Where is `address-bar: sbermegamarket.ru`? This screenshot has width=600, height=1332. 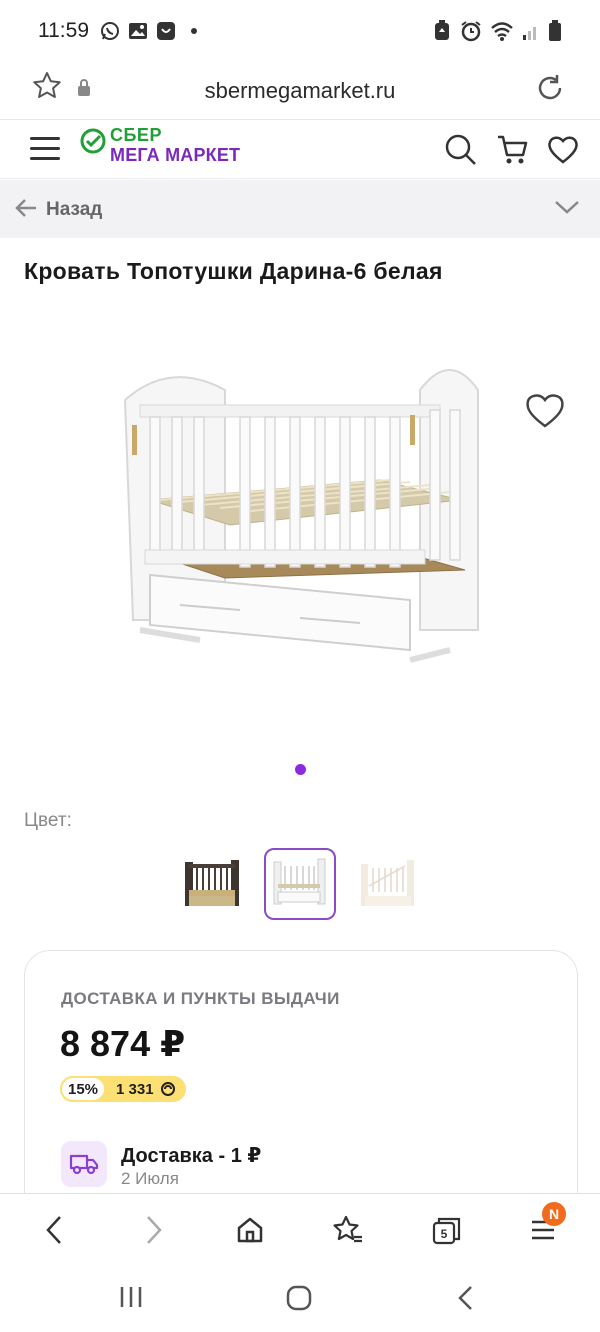 address-bar: sbermegamarket.ru is located at coordinates (300, 91).